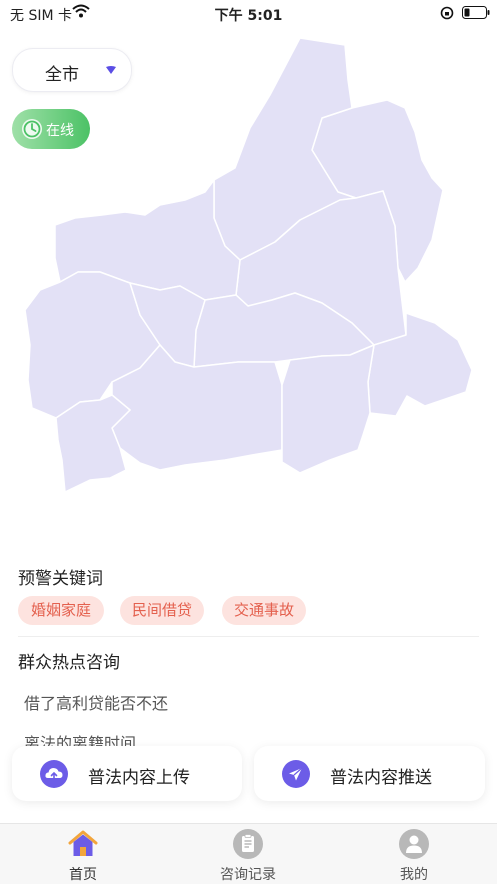  I want to click on upload-content-label: 普法内容上传, so click(139, 778).